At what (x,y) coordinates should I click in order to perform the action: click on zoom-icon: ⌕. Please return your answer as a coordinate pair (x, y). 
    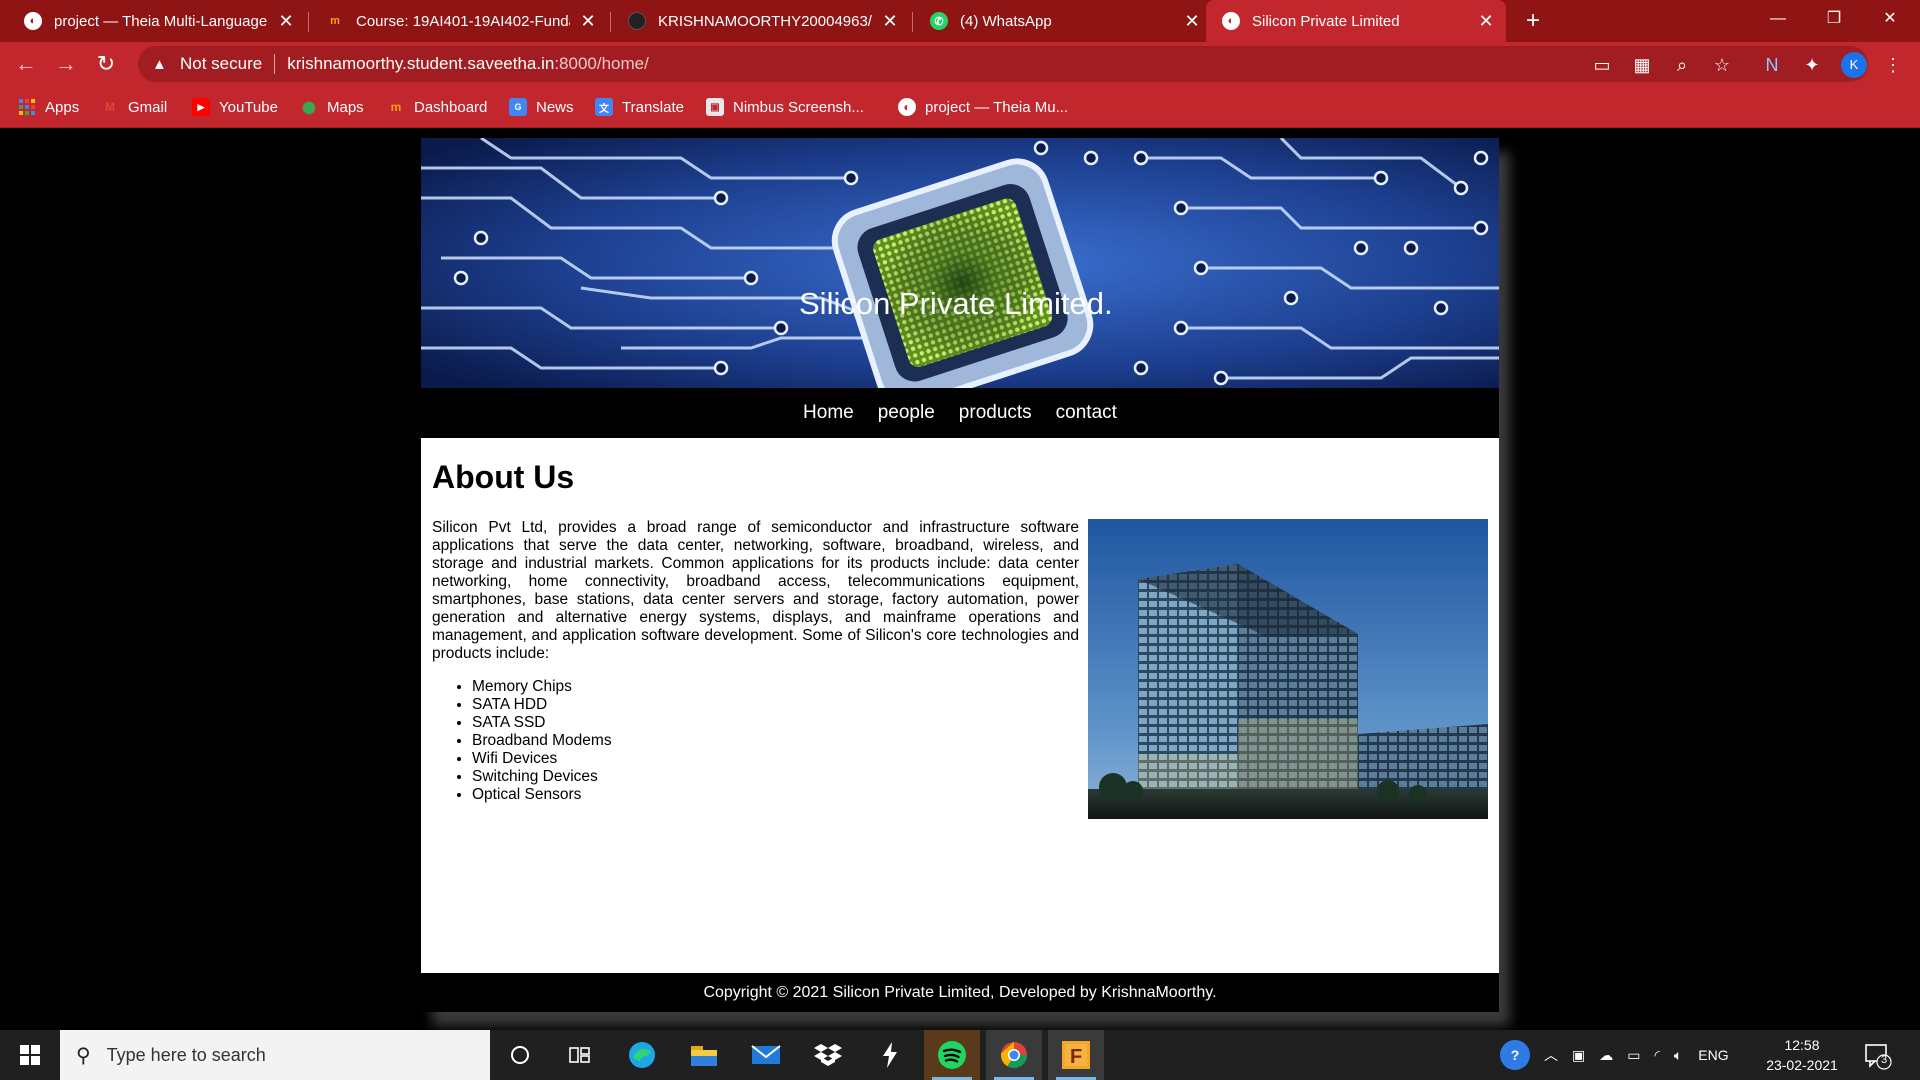
    Looking at the image, I should click on (1682, 65).